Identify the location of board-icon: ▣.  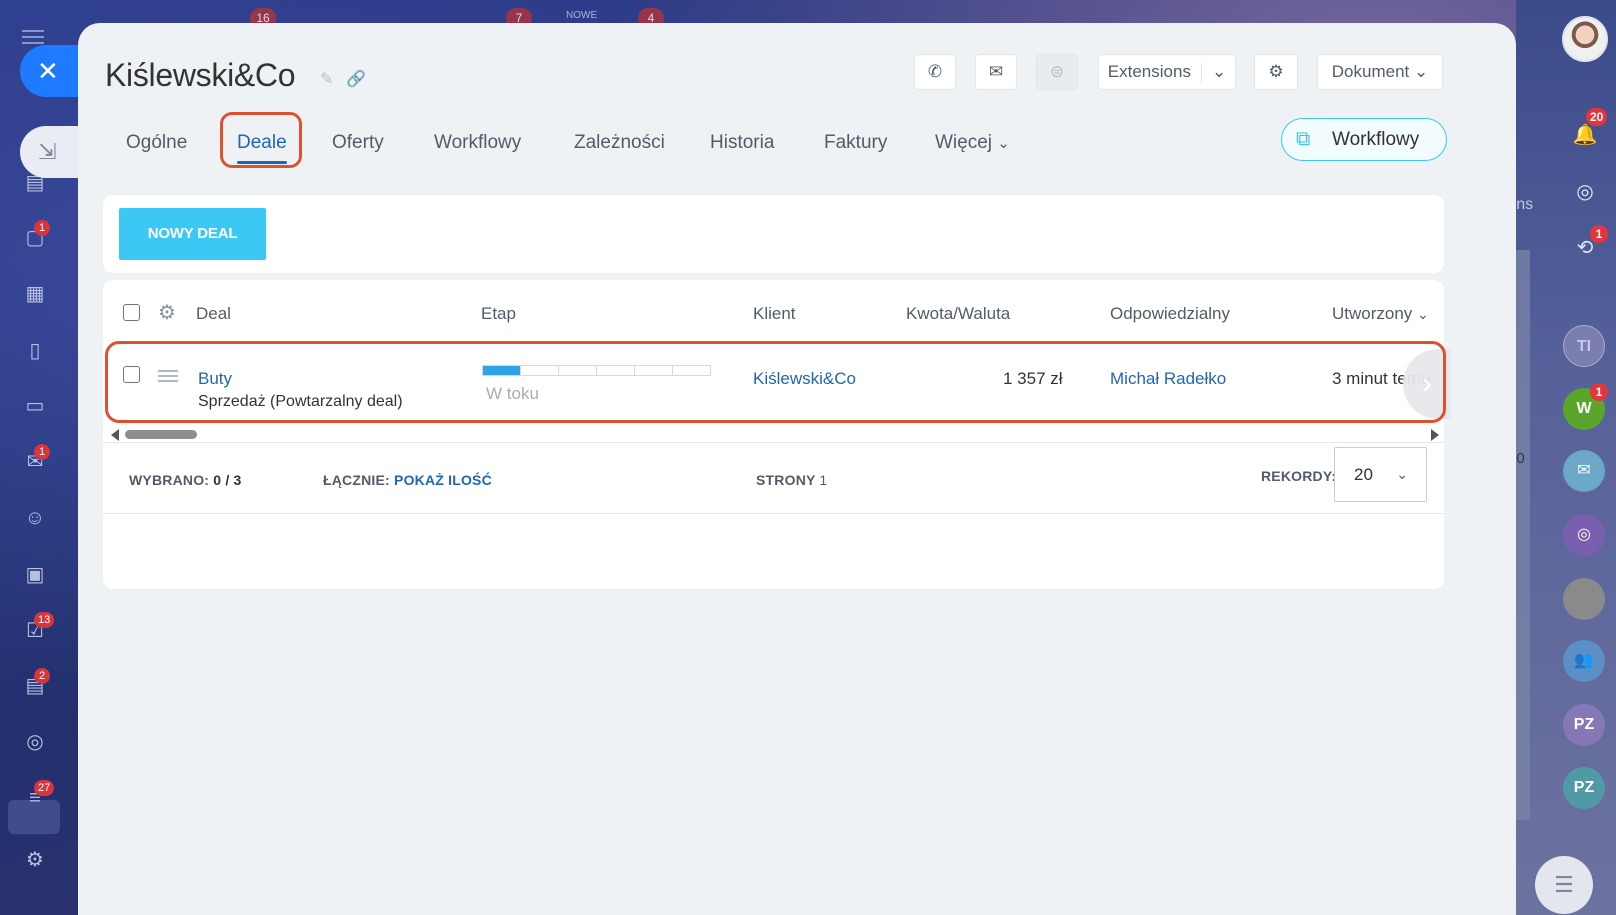
(35, 575).